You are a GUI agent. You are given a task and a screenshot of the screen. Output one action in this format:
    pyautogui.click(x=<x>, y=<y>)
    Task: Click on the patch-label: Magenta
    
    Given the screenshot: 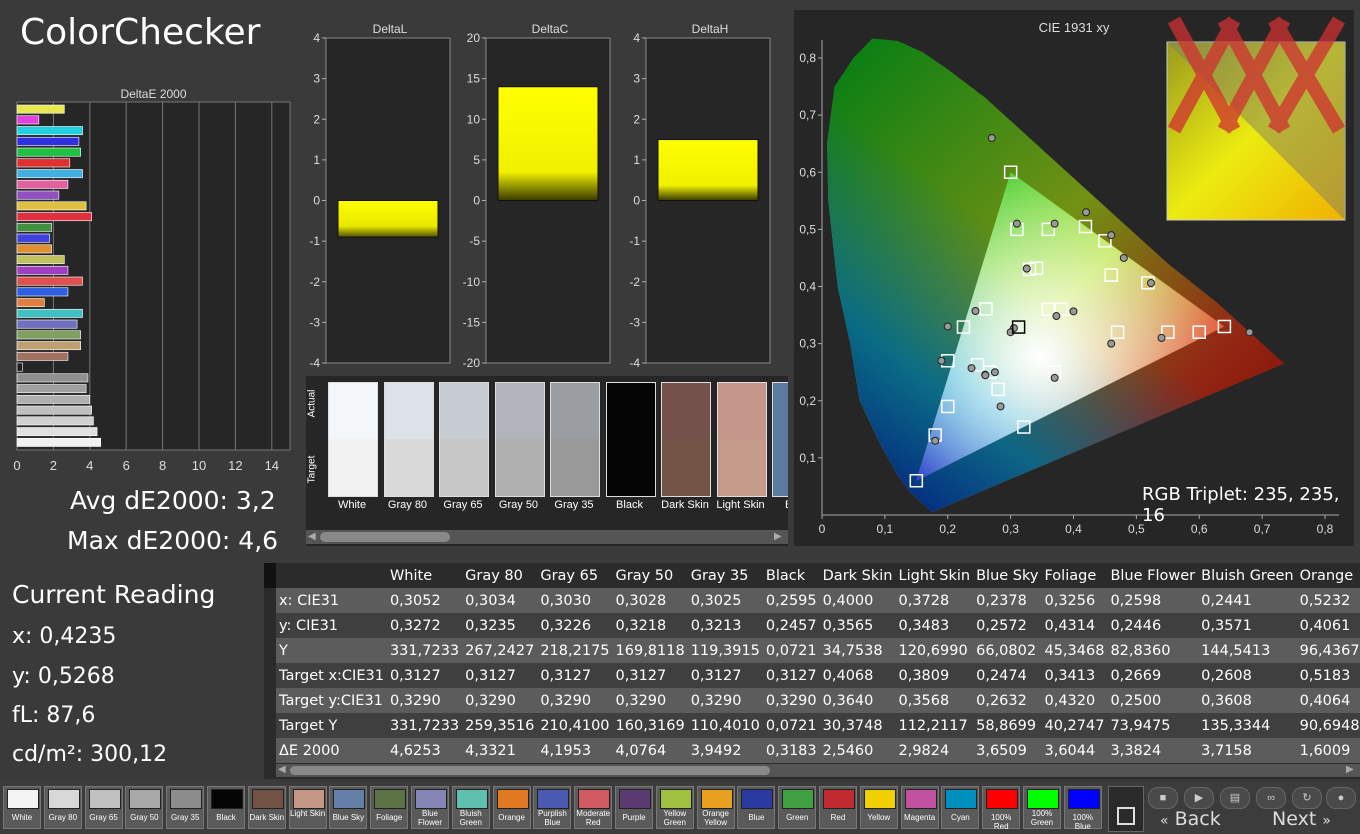 What is the action you would take?
    pyautogui.click(x=920, y=817)
    